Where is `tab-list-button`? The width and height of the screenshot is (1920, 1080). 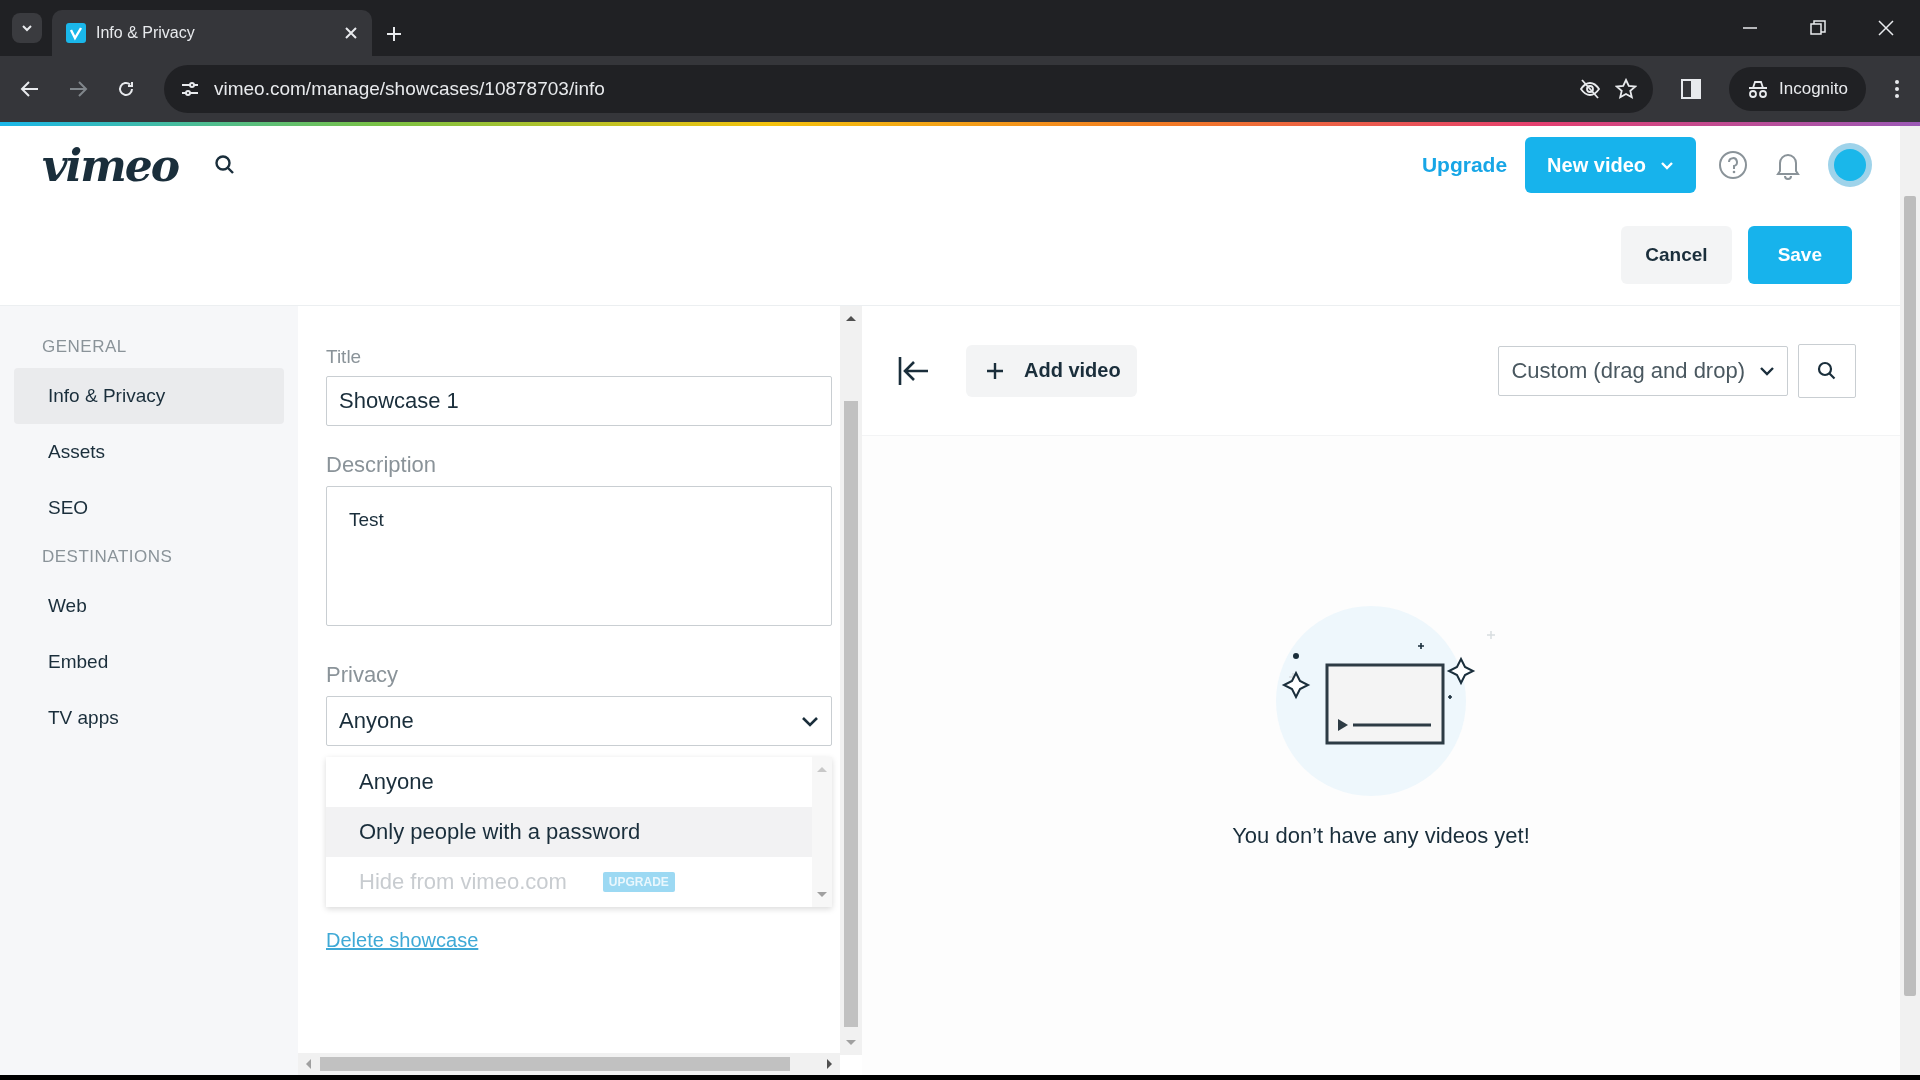
tab-list-button is located at coordinates (27, 28).